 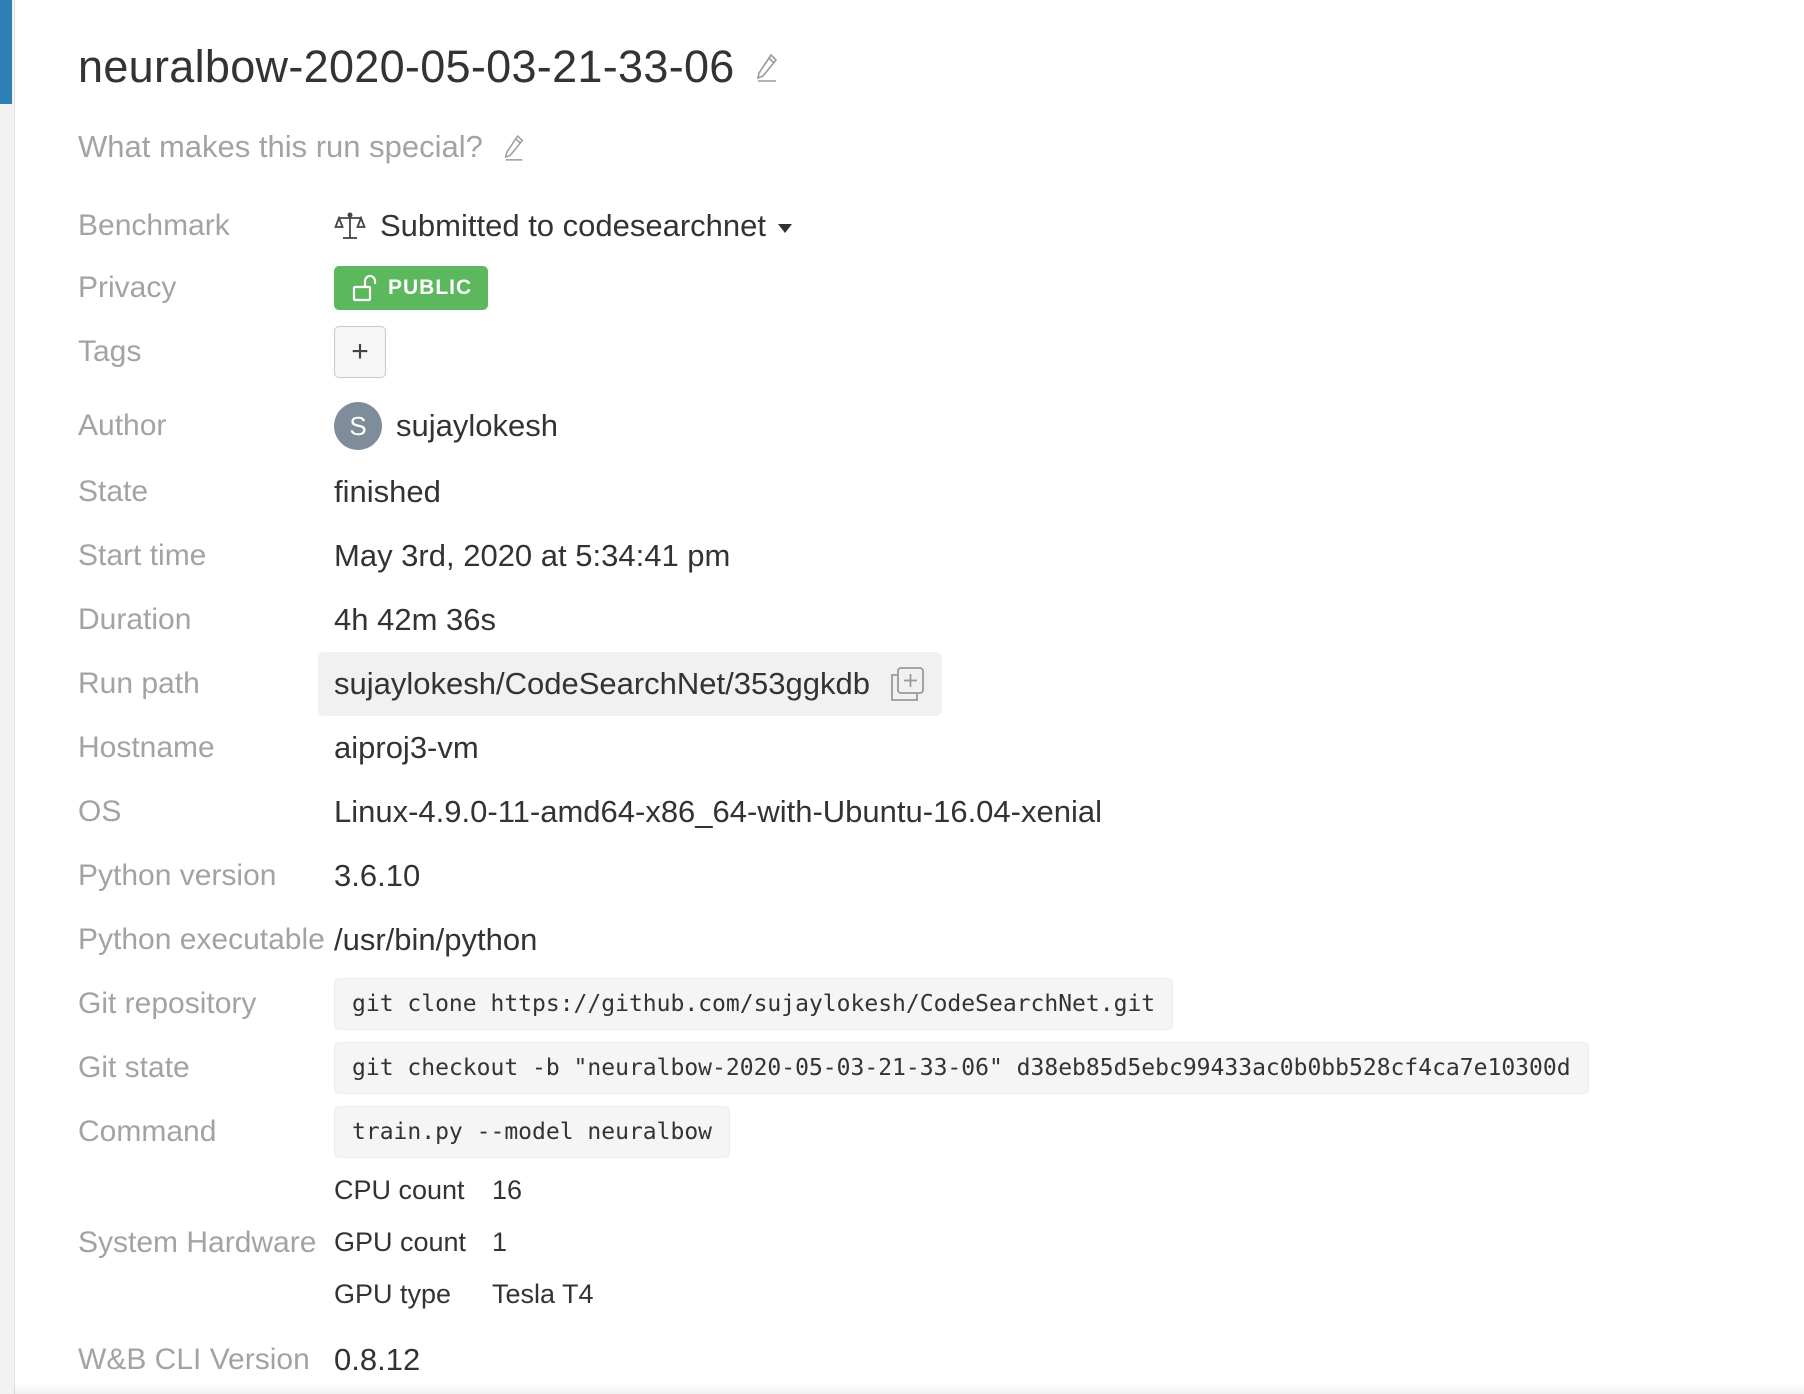 I want to click on start-time-value: May 3rd, 2020 at 5:34:41 pm, so click(x=532, y=555).